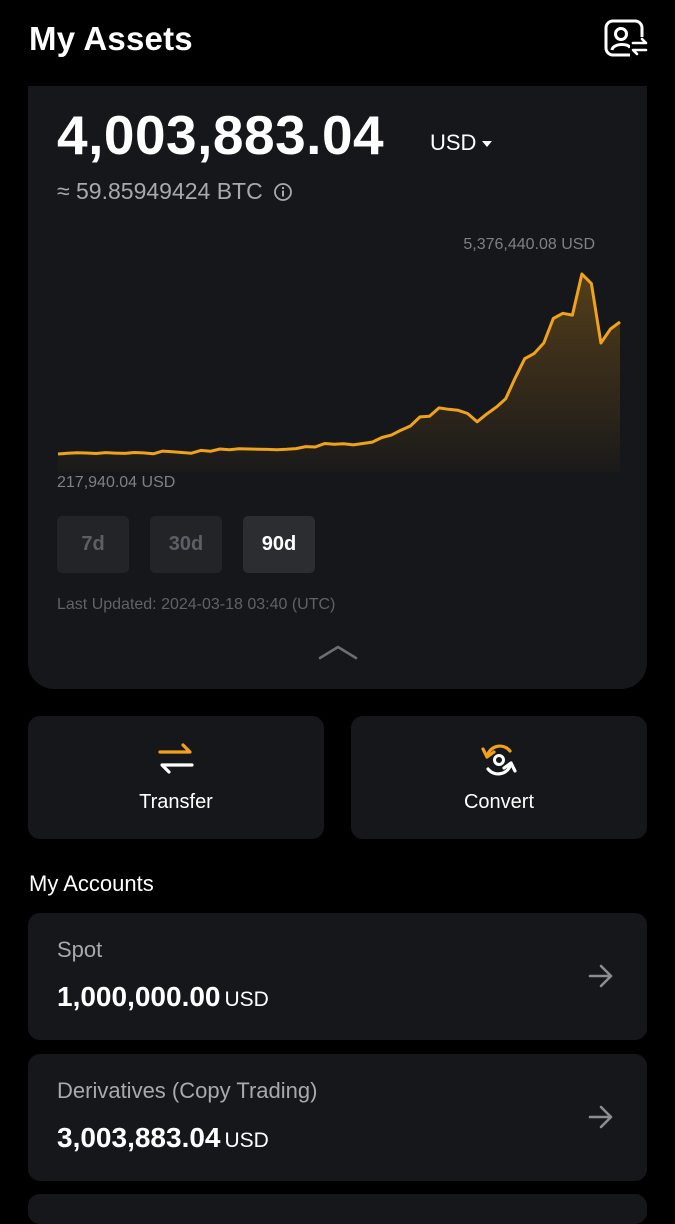  I want to click on account-amount: 1,000,000.00 USD, so click(163, 997).